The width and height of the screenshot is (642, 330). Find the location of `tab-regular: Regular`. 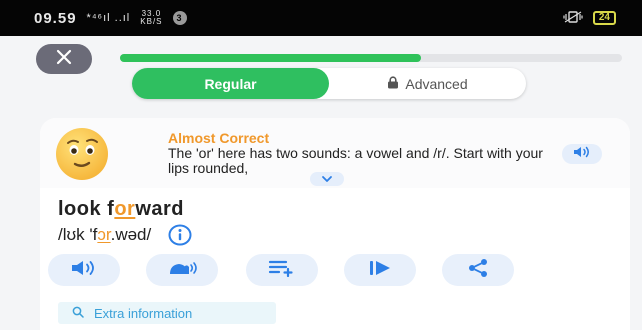

tab-regular: Regular is located at coordinates (230, 83).